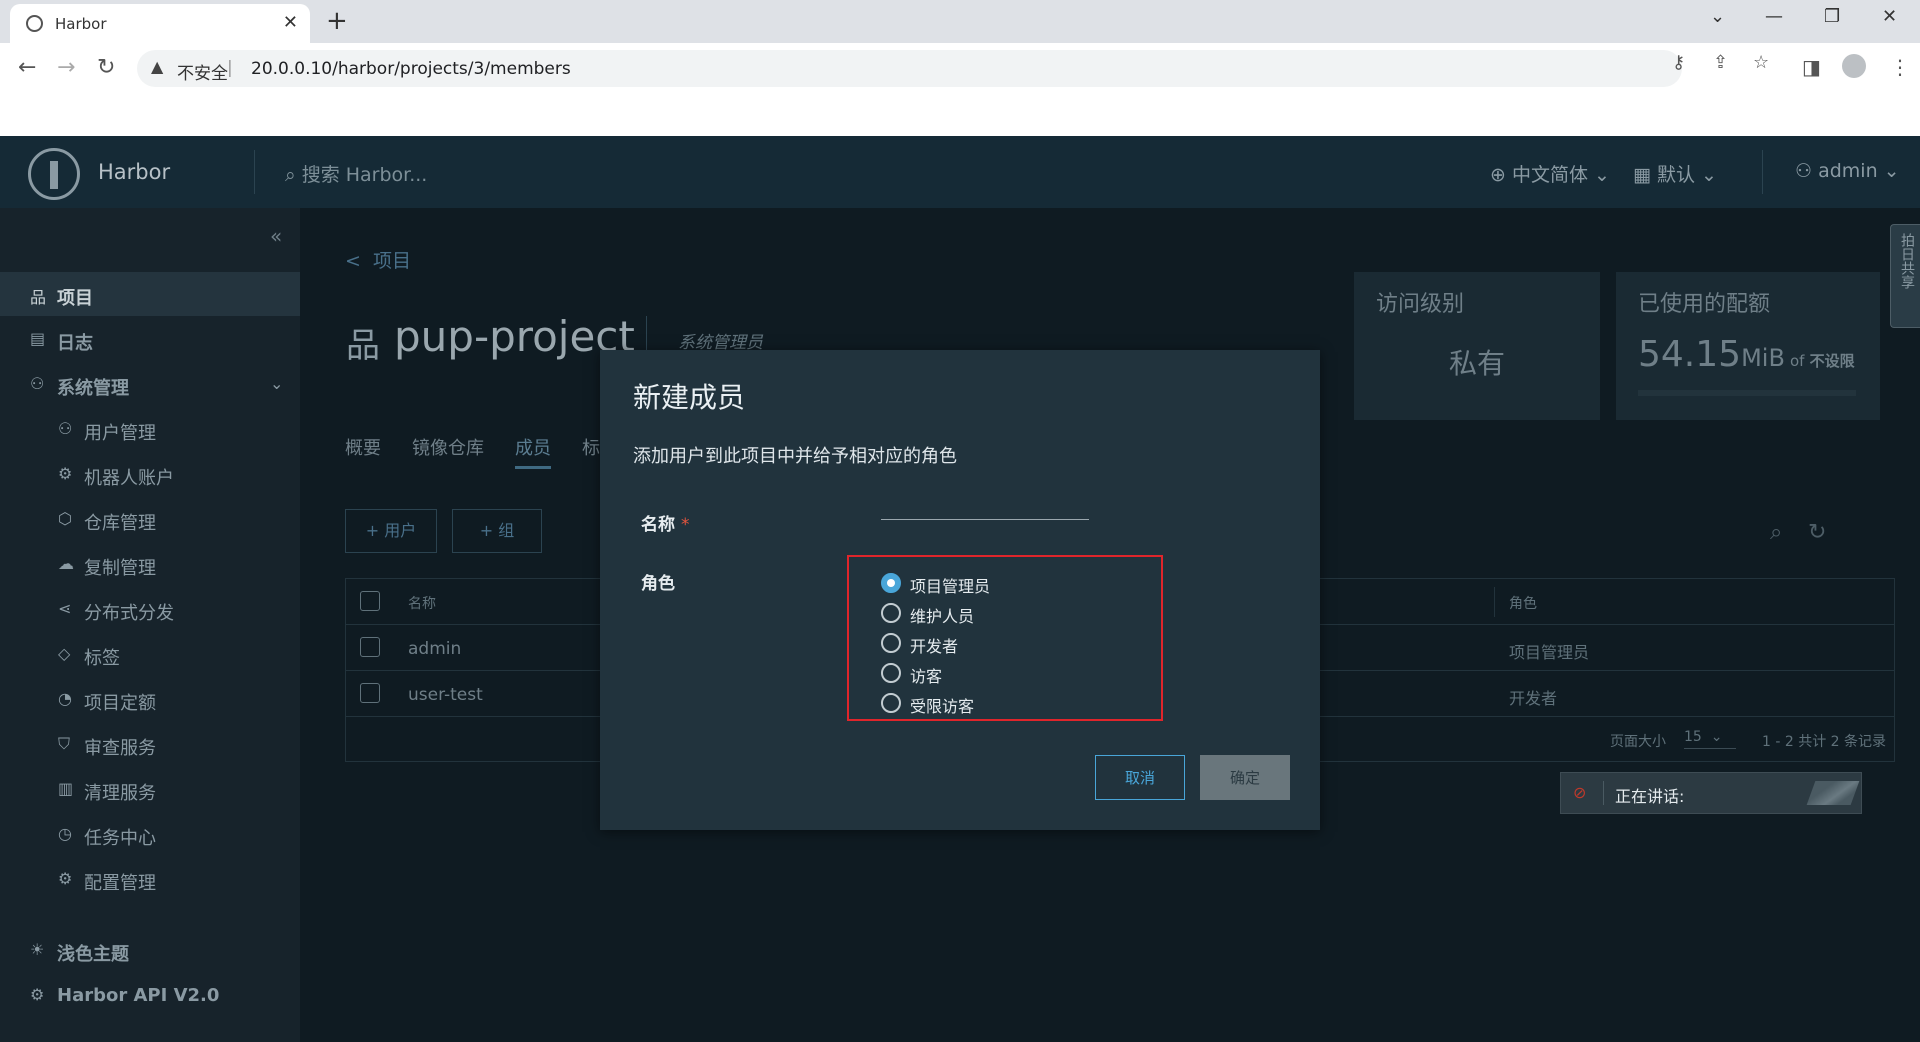 This screenshot has width=1920, height=1042. I want to click on distribution-icon: ⋖, so click(65, 608).